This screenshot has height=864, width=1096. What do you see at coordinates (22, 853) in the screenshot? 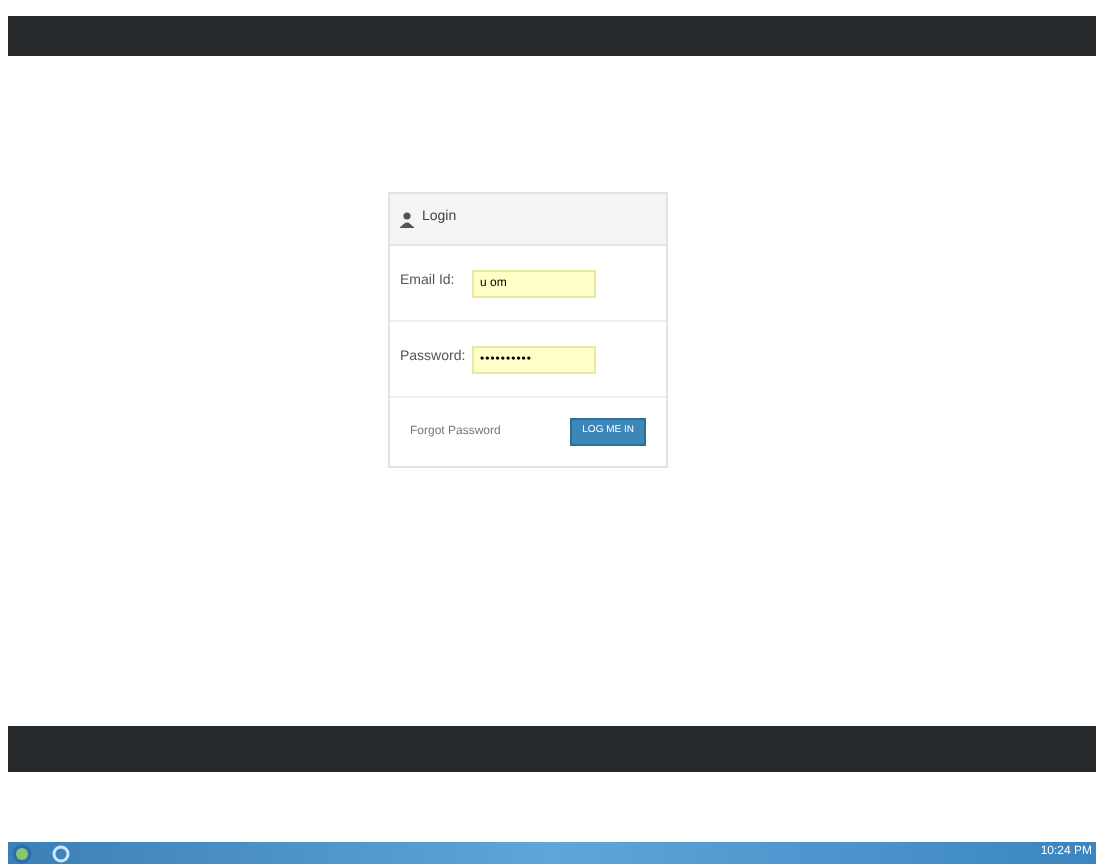
I see `start-orb-icon` at bounding box center [22, 853].